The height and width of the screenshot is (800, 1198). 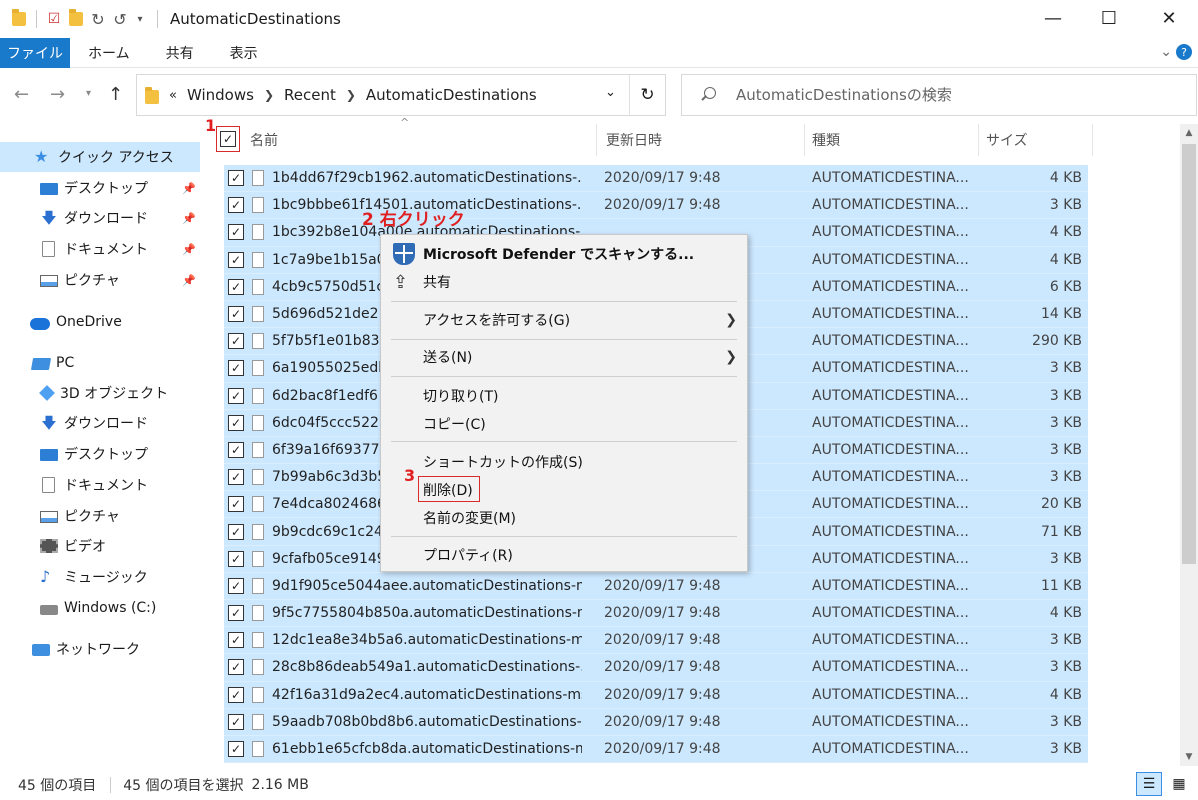 What do you see at coordinates (100, 454) in the screenshot?
I see `sidebar-item-pc-desktop: デスクトップ` at bounding box center [100, 454].